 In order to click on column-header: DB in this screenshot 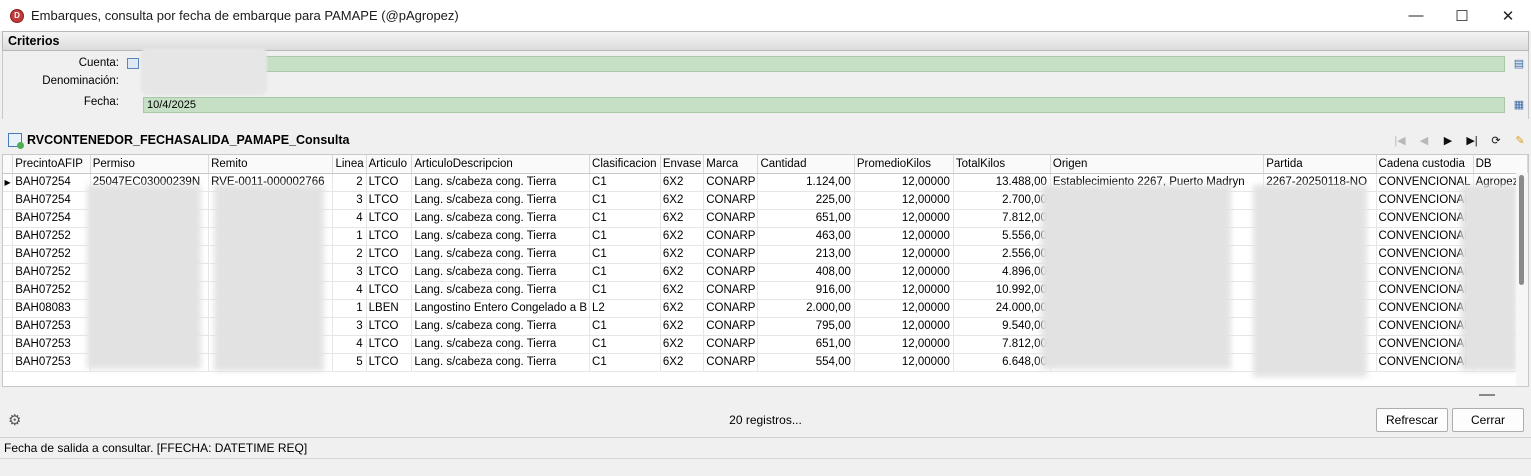, I will do `click(1500, 164)`.